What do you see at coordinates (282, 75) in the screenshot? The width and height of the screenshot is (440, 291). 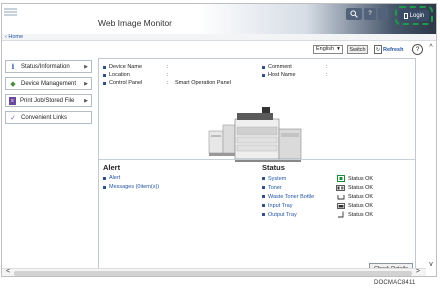 I see `info-label: Host Name` at bounding box center [282, 75].